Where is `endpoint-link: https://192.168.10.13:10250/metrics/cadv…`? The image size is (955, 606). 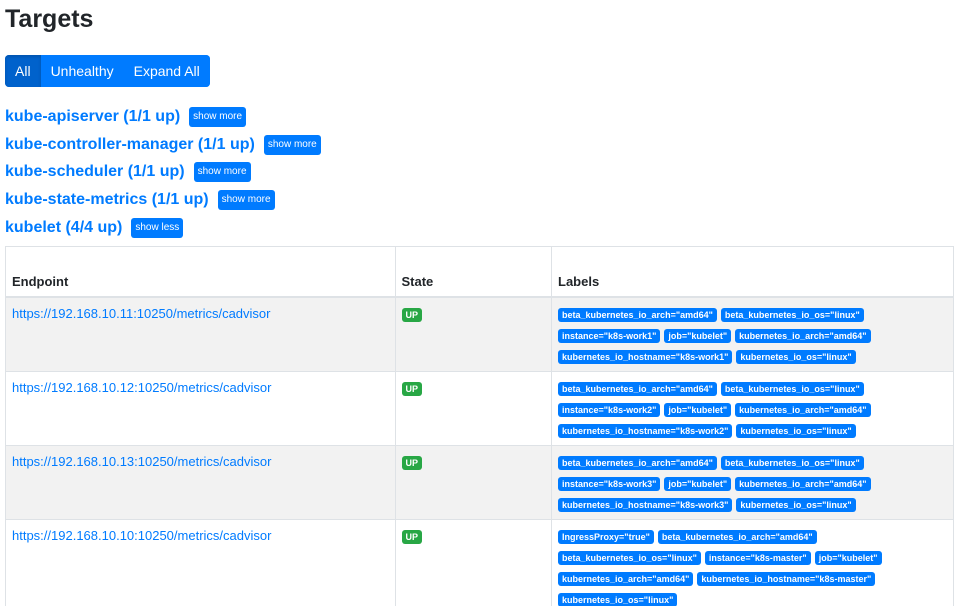 endpoint-link: https://192.168.10.13:10250/metrics/cadv… is located at coordinates (141, 461).